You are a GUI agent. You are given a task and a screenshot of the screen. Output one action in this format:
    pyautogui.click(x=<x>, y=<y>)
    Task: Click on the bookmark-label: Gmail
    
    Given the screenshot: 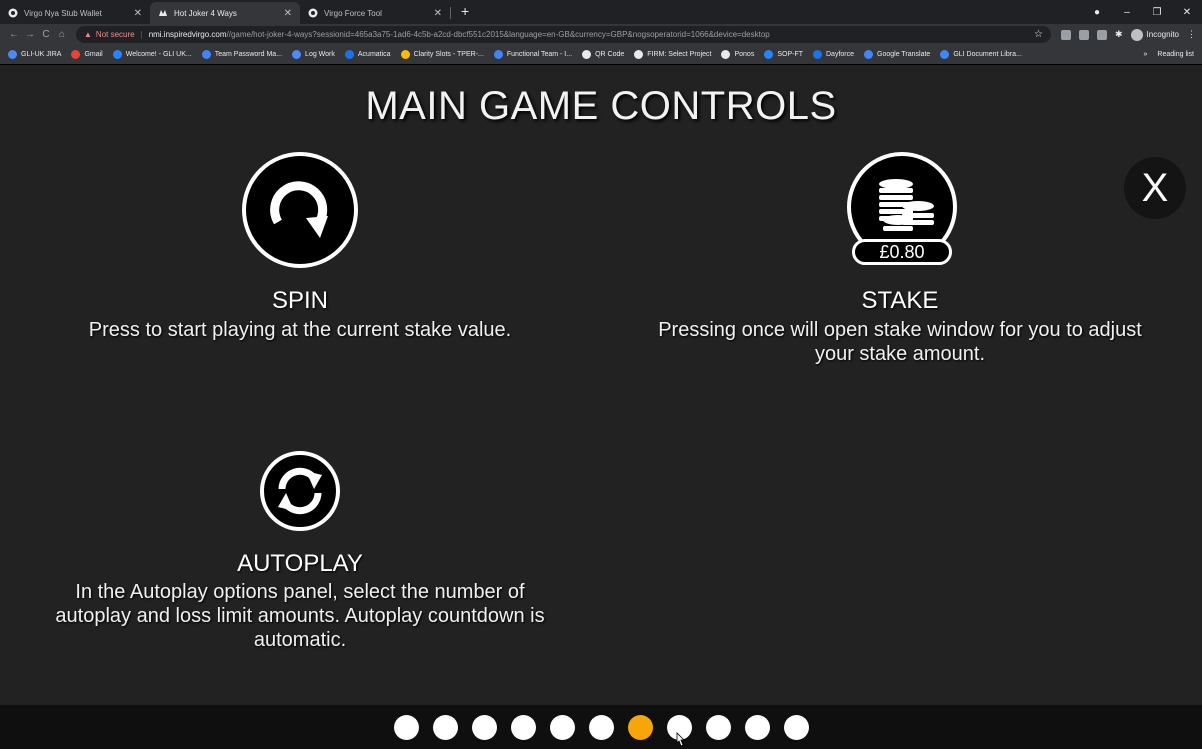 What is the action you would take?
    pyautogui.click(x=93, y=54)
    